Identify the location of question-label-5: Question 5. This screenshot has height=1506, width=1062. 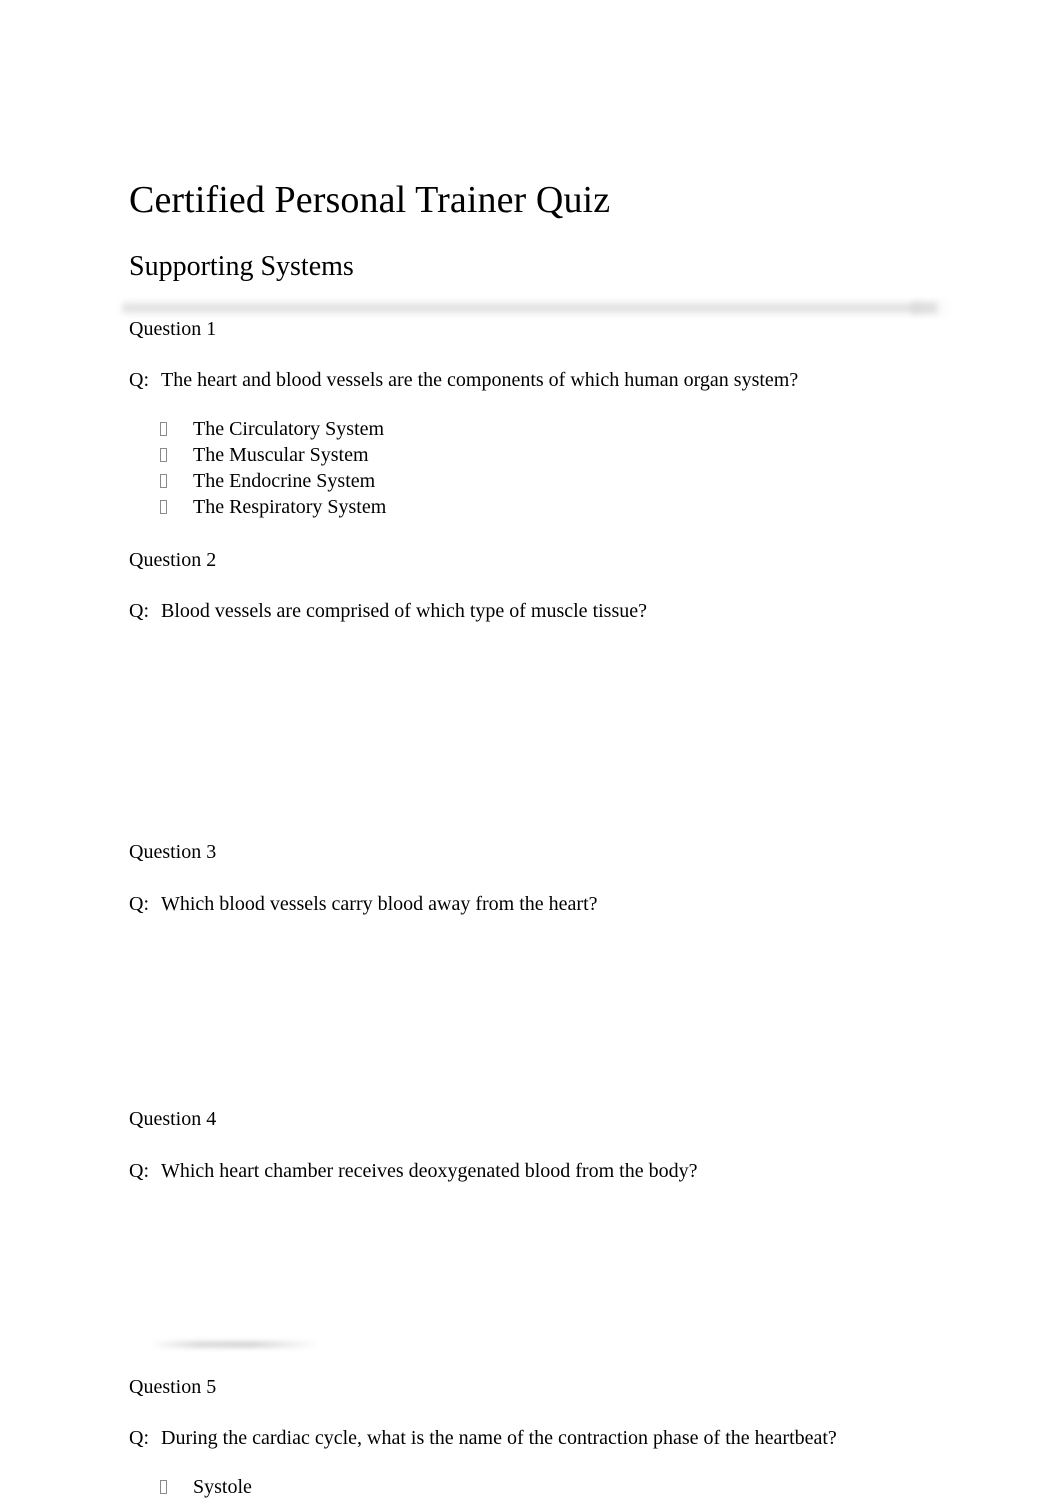
(173, 1387).